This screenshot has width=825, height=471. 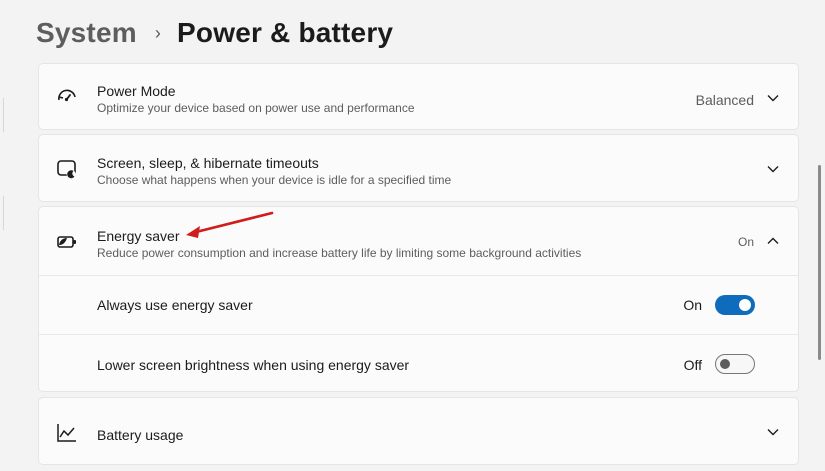 What do you see at coordinates (230, 224) in the screenshot?
I see `annotation-arrow-icon` at bounding box center [230, 224].